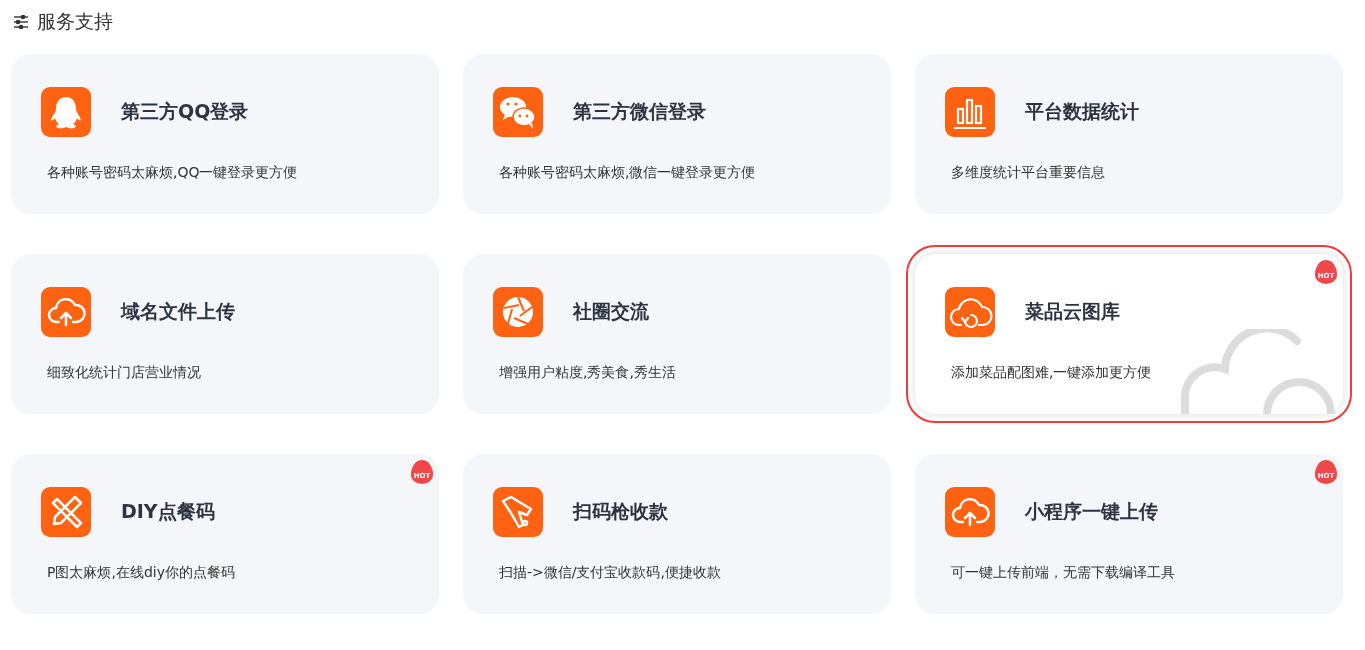 The height and width of the screenshot is (650, 1365). What do you see at coordinates (970, 112) in the screenshot?
I see `bar-chart-icon` at bounding box center [970, 112].